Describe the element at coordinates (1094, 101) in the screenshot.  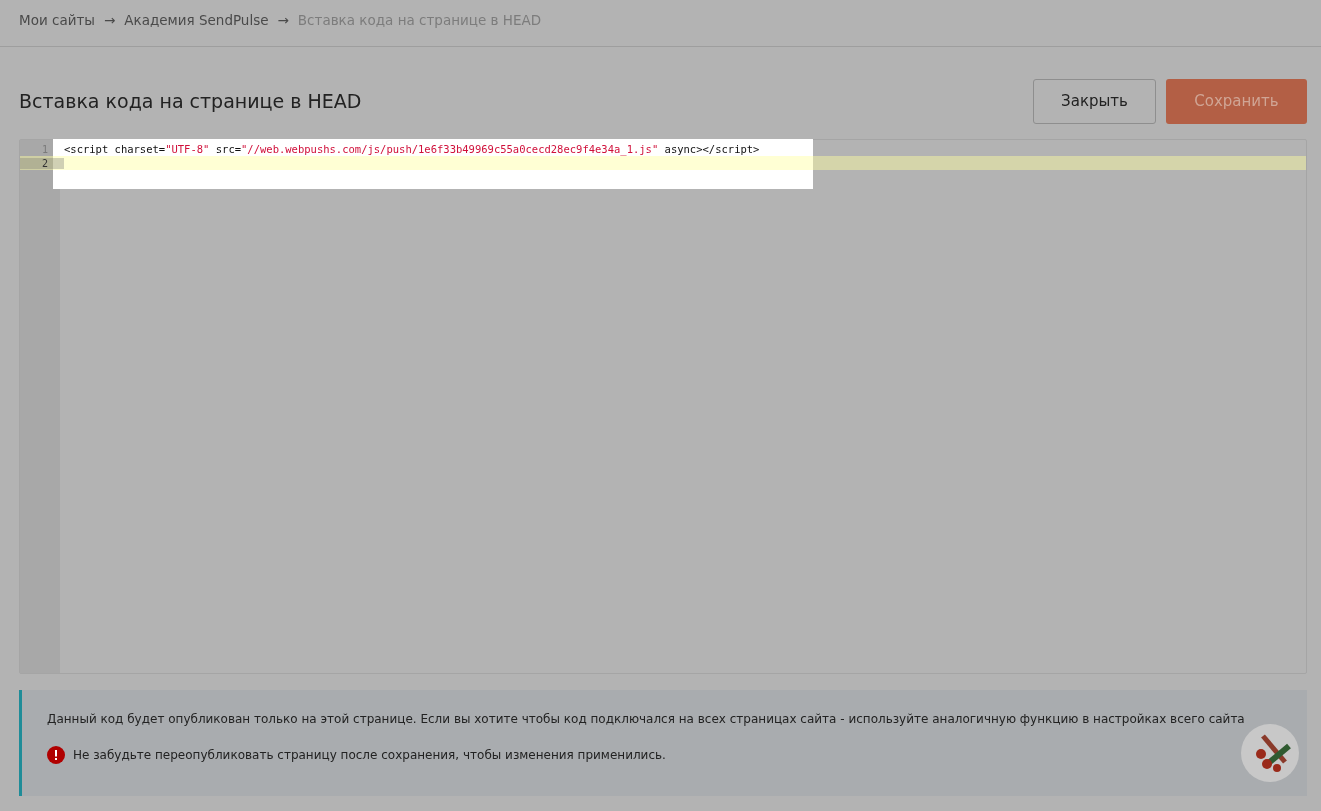
I see `close-button: Закрыть` at that location.